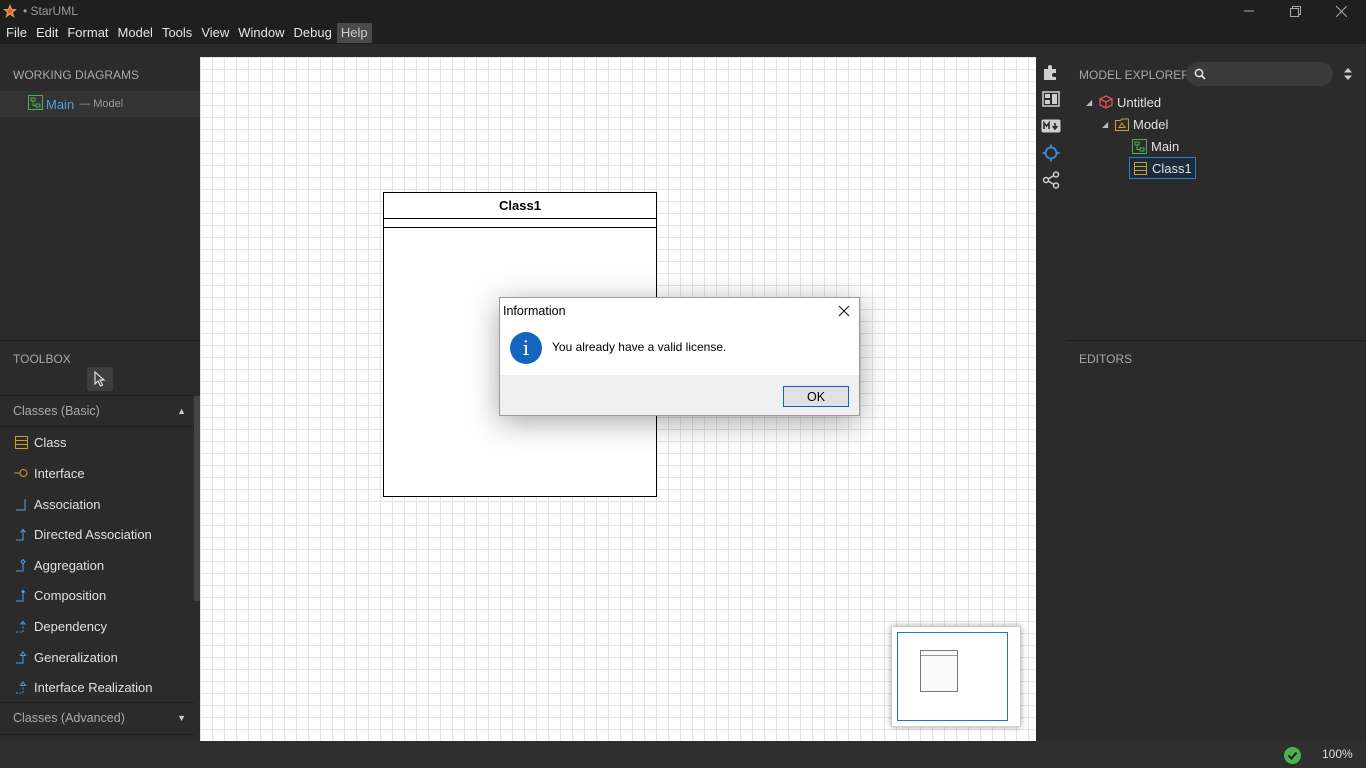 The height and width of the screenshot is (768, 1366). What do you see at coordinates (50, 11) in the screenshot?
I see `window-title: • StarUML` at bounding box center [50, 11].